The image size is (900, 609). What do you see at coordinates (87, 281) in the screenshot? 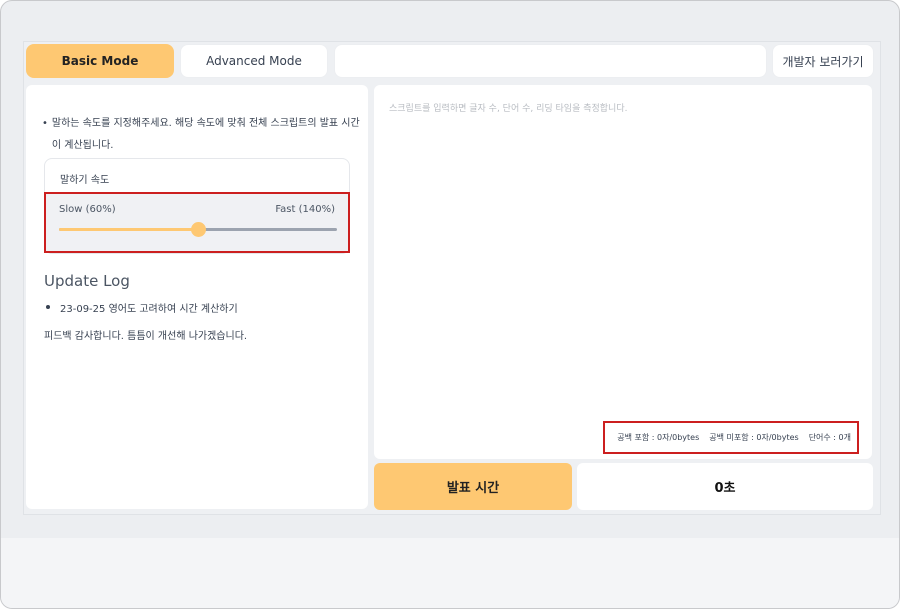
I see `update-log-title: Update Log` at bounding box center [87, 281].